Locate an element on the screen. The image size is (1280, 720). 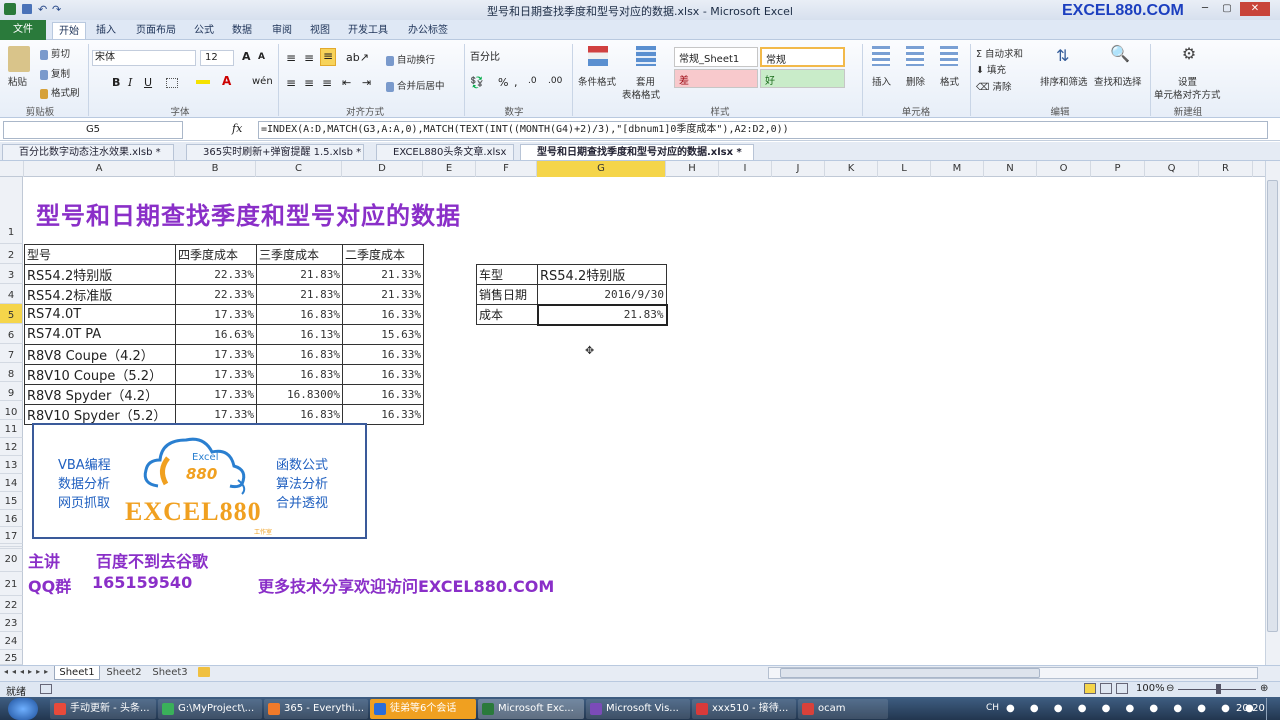
tab-insert: 插入 is located at coordinates (106, 30).